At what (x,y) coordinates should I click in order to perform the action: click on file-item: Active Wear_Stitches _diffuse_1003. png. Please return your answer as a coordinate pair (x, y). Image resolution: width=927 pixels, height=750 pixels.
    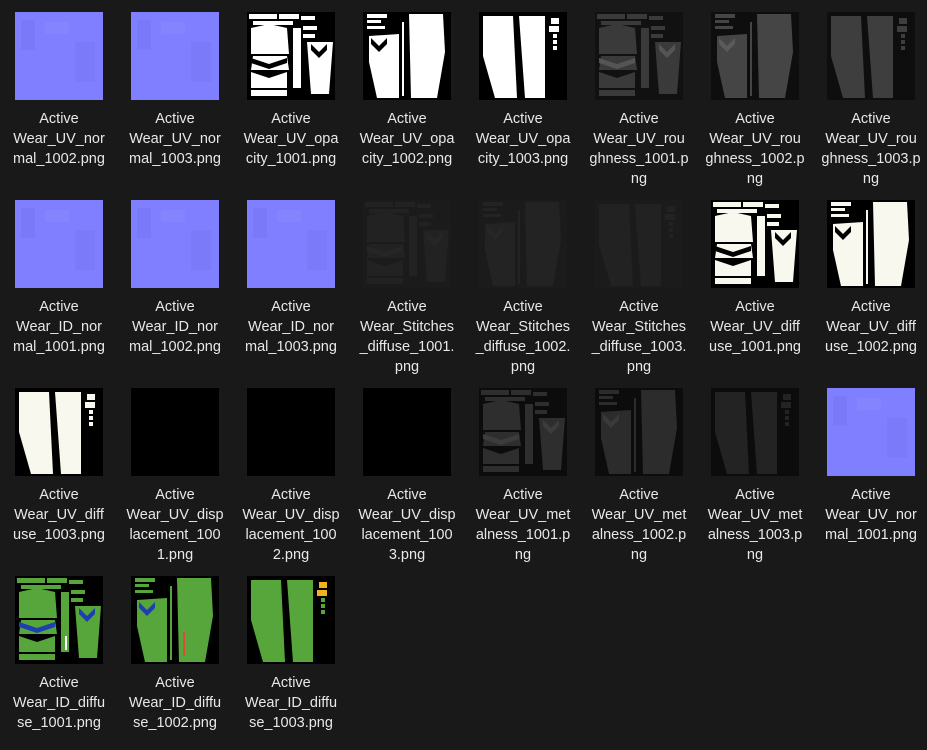
    Looking at the image, I should click on (639, 284).